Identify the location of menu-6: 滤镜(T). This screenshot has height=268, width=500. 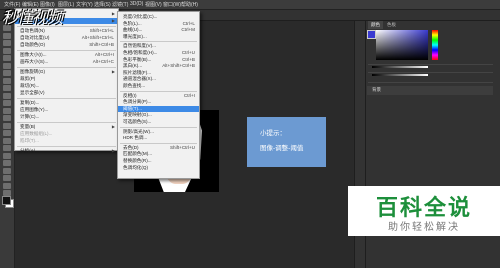
(120, 4).